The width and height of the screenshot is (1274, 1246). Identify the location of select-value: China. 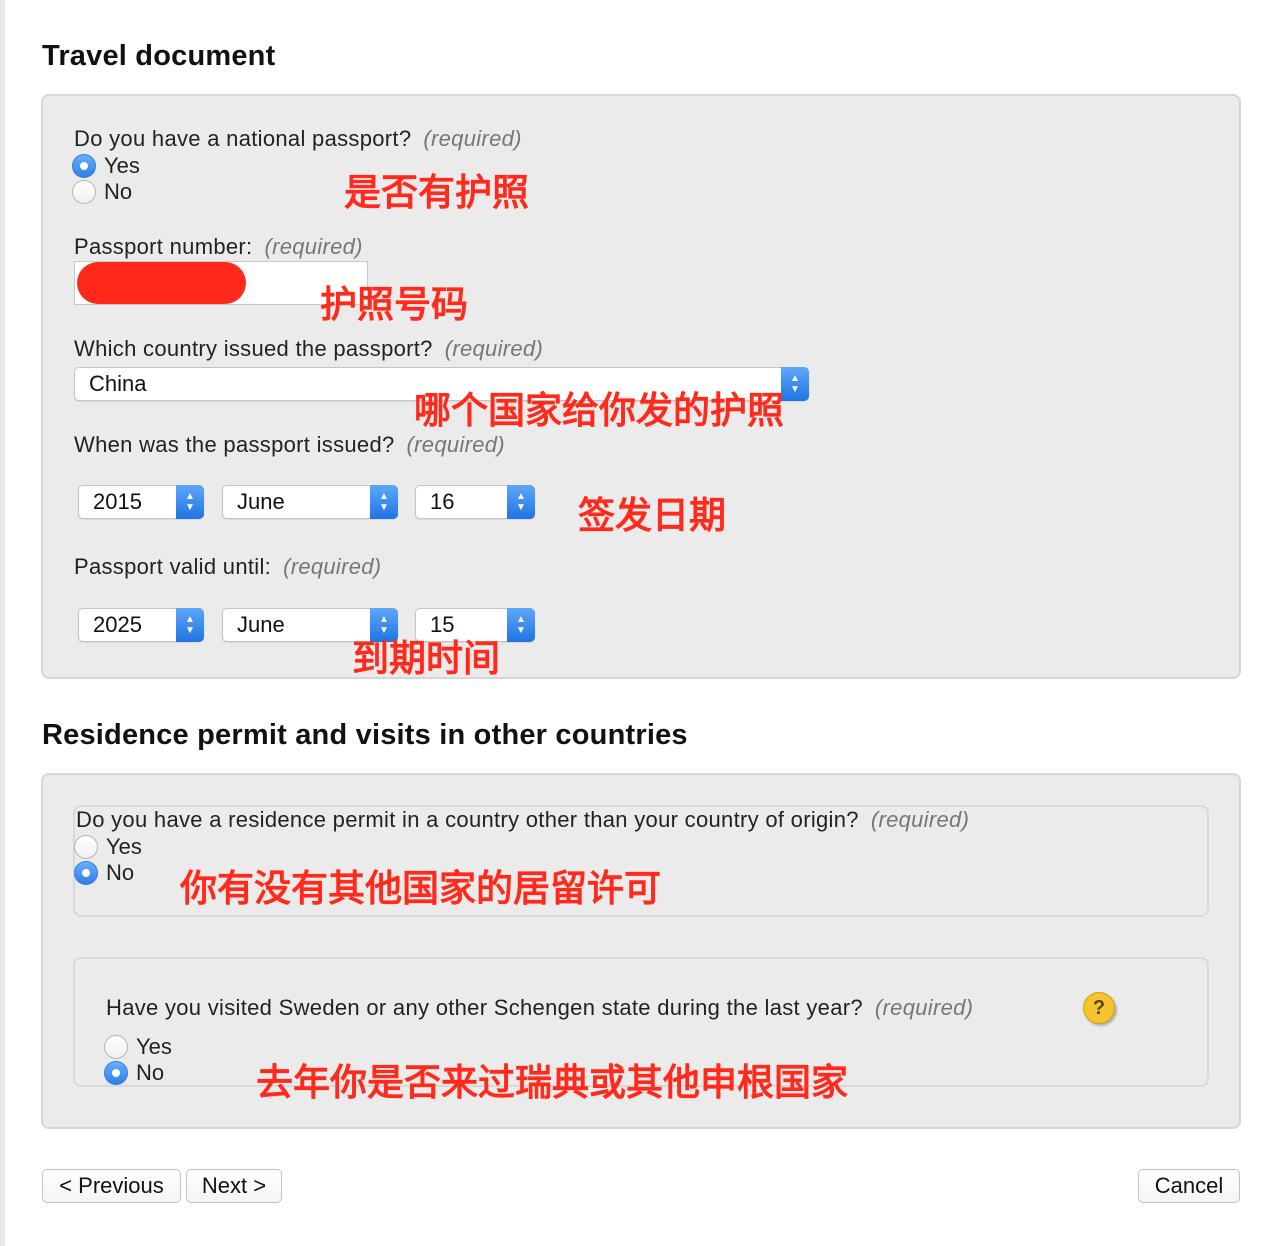
(118, 383).